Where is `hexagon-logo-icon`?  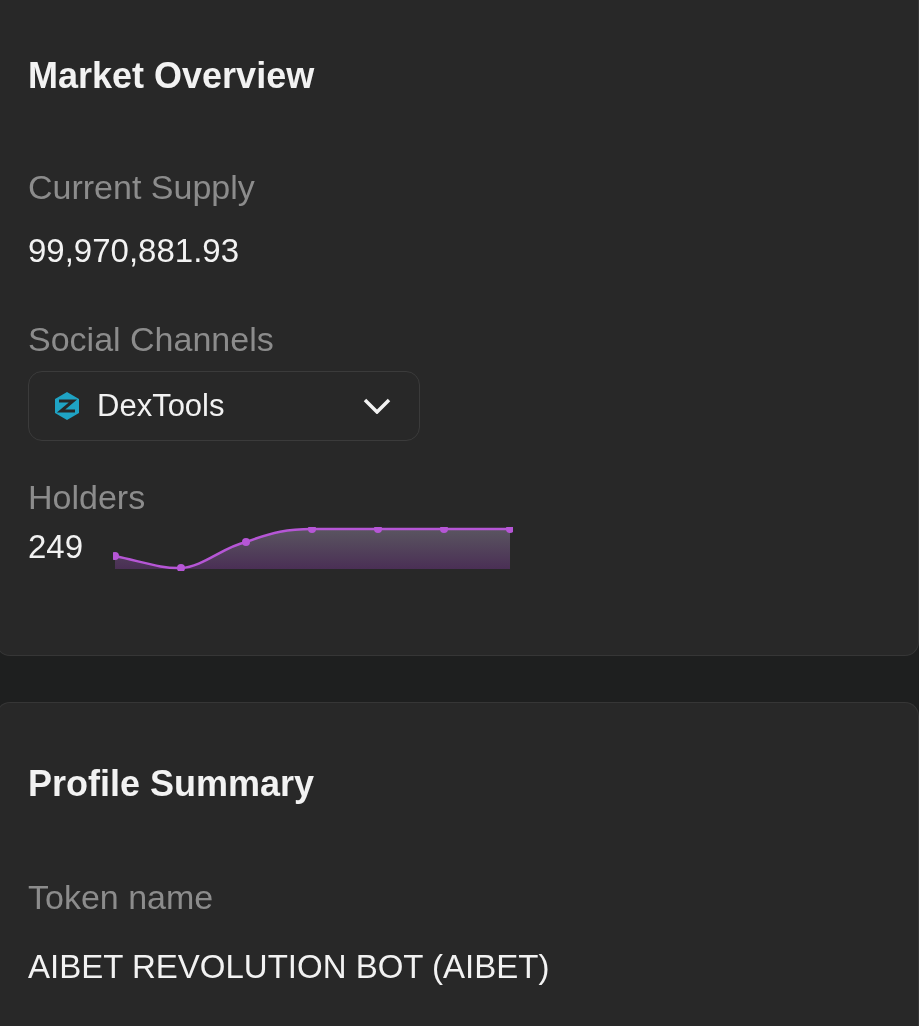 hexagon-logo-icon is located at coordinates (67, 406).